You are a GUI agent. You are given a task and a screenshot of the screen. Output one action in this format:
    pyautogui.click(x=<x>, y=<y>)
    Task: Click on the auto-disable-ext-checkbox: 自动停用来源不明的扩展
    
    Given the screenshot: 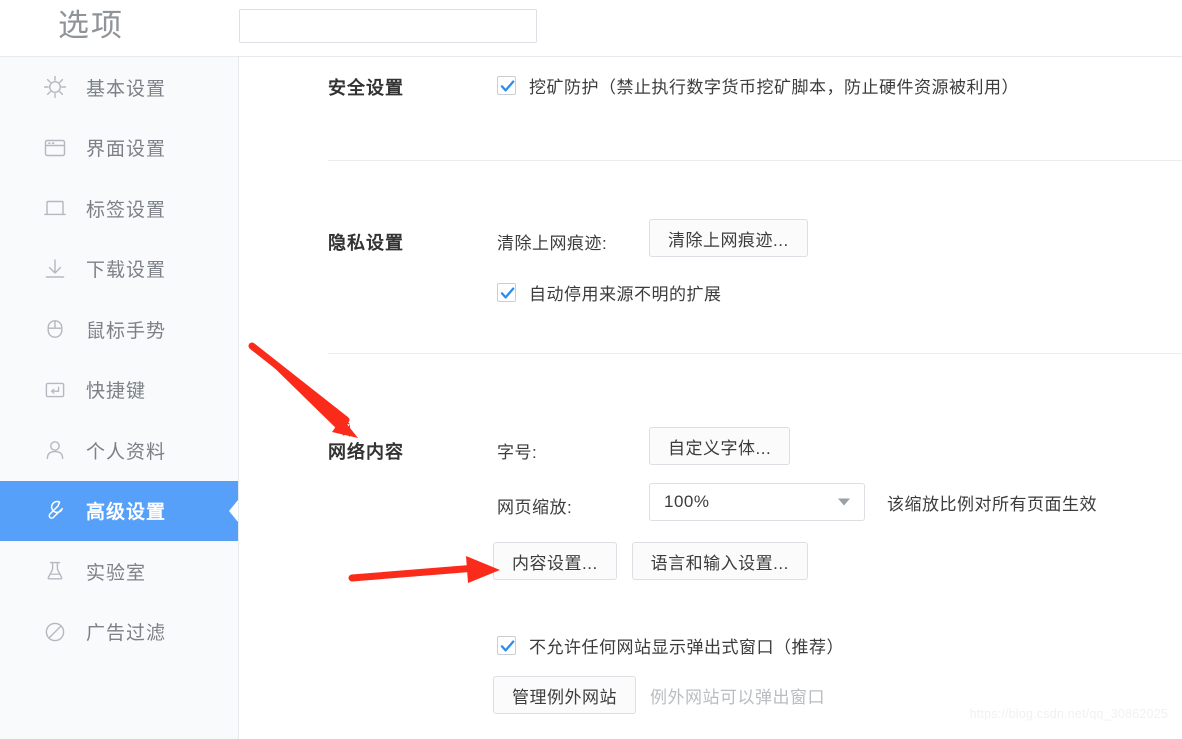 What is the action you would take?
    pyautogui.click(x=609, y=292)
    